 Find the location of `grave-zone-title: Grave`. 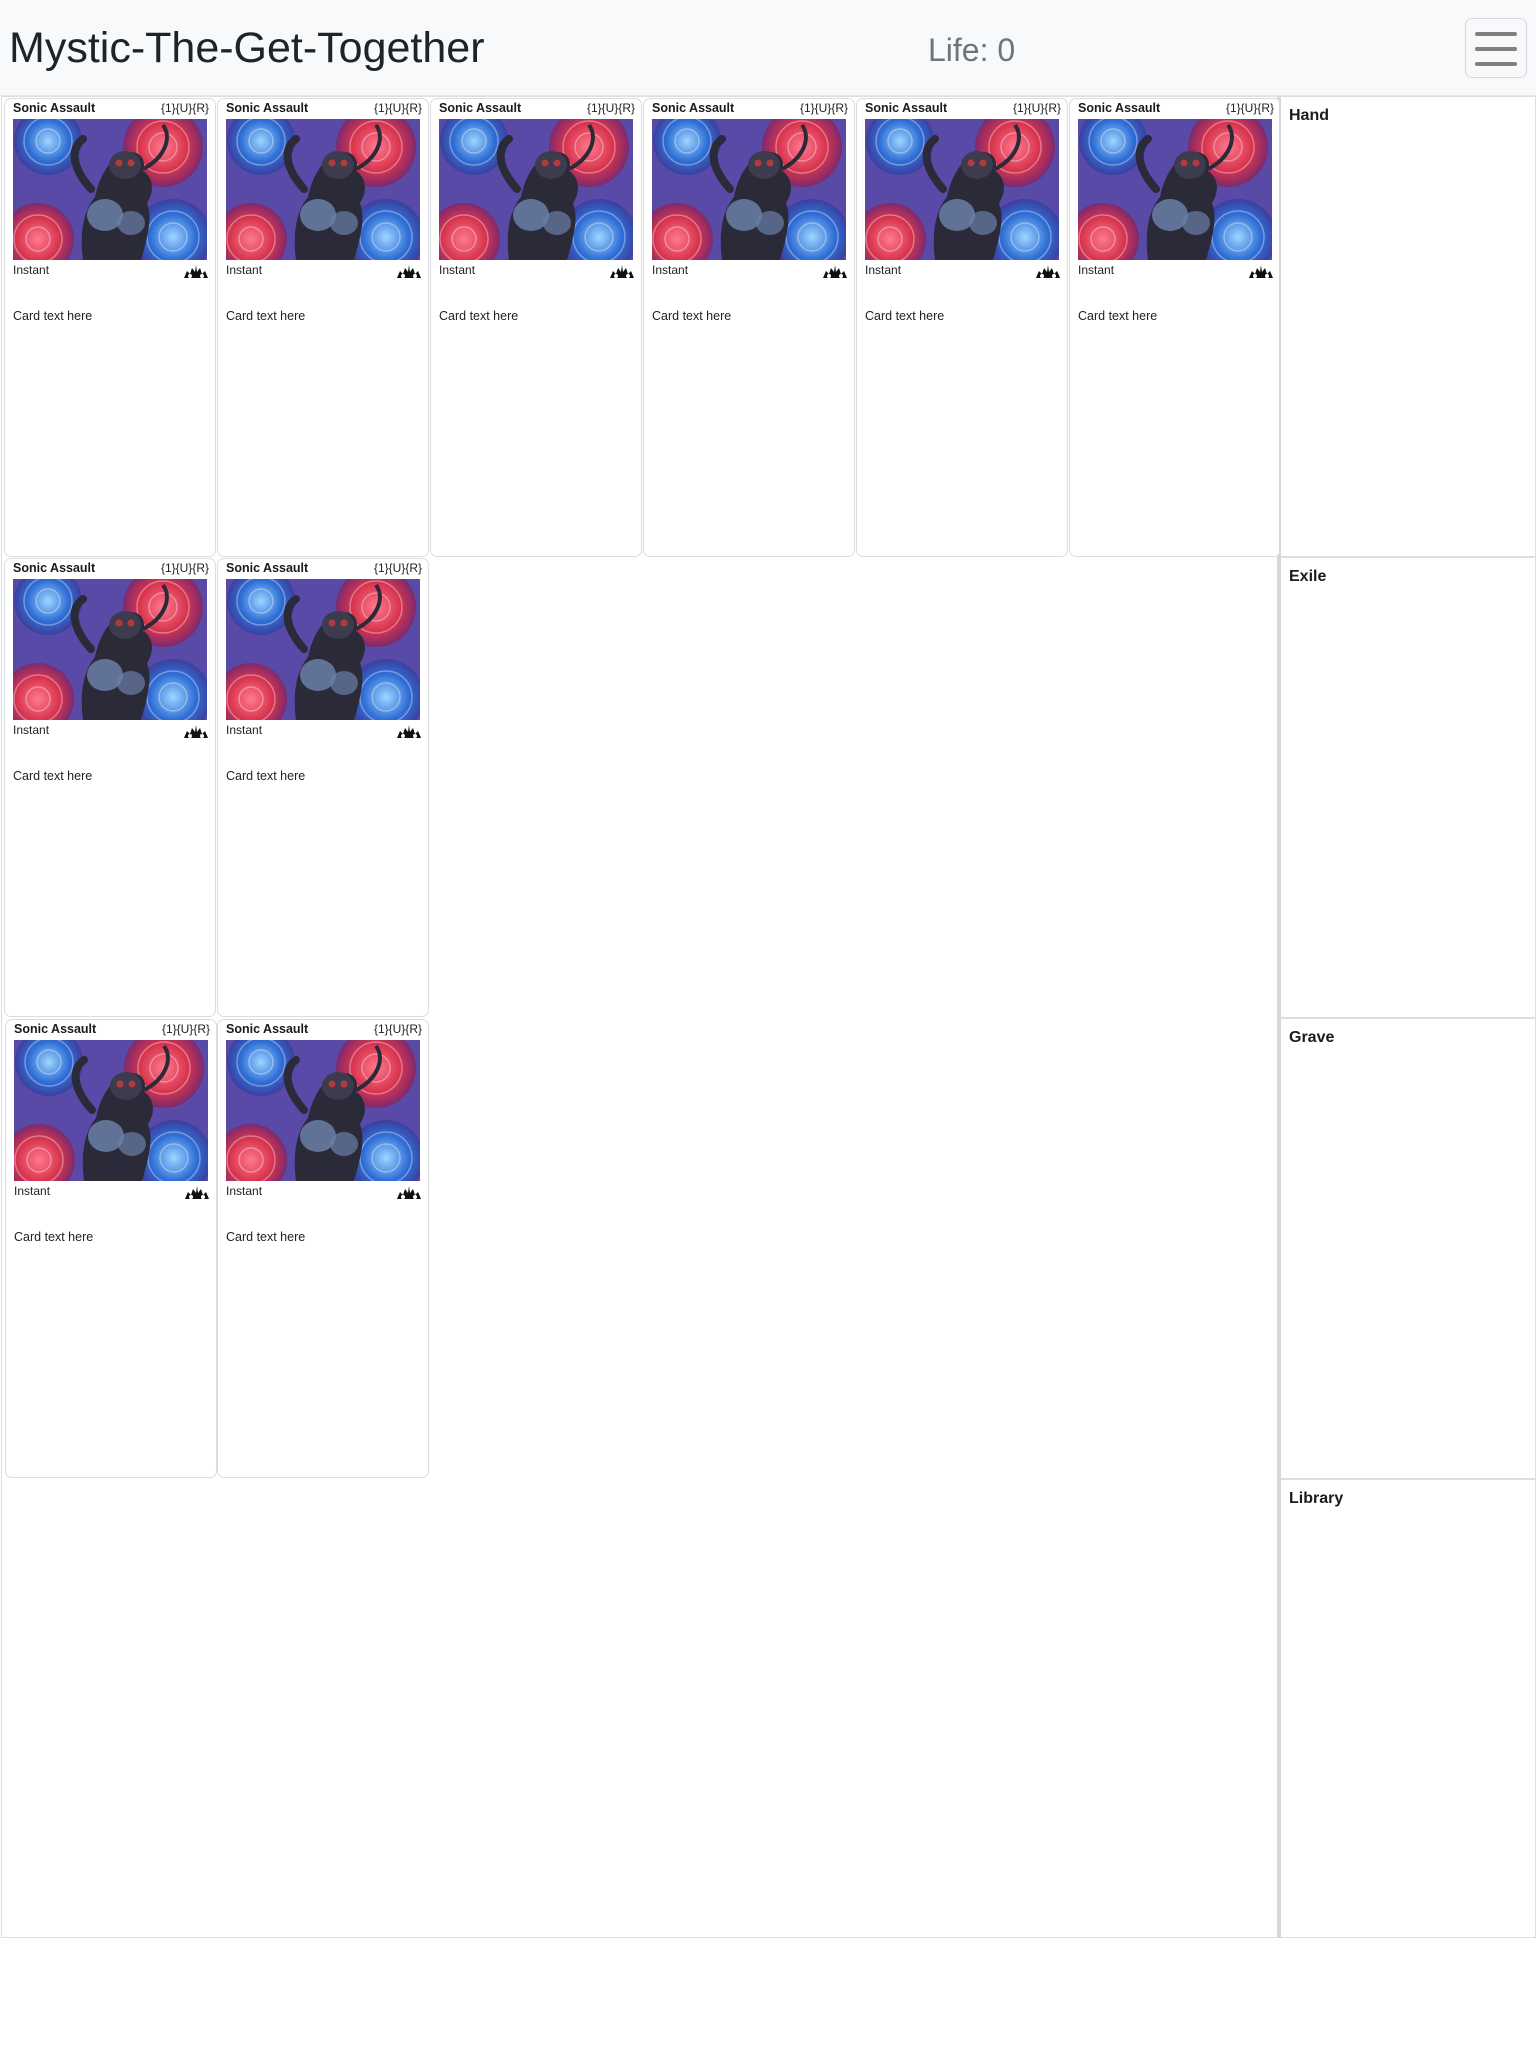

grave-zone-title: Grave is located at coordinates (1312, 1037).